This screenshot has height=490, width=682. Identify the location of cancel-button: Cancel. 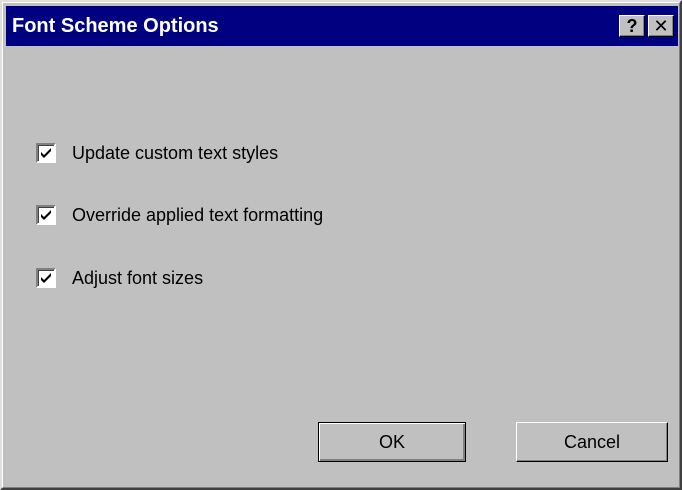
(592, 442).